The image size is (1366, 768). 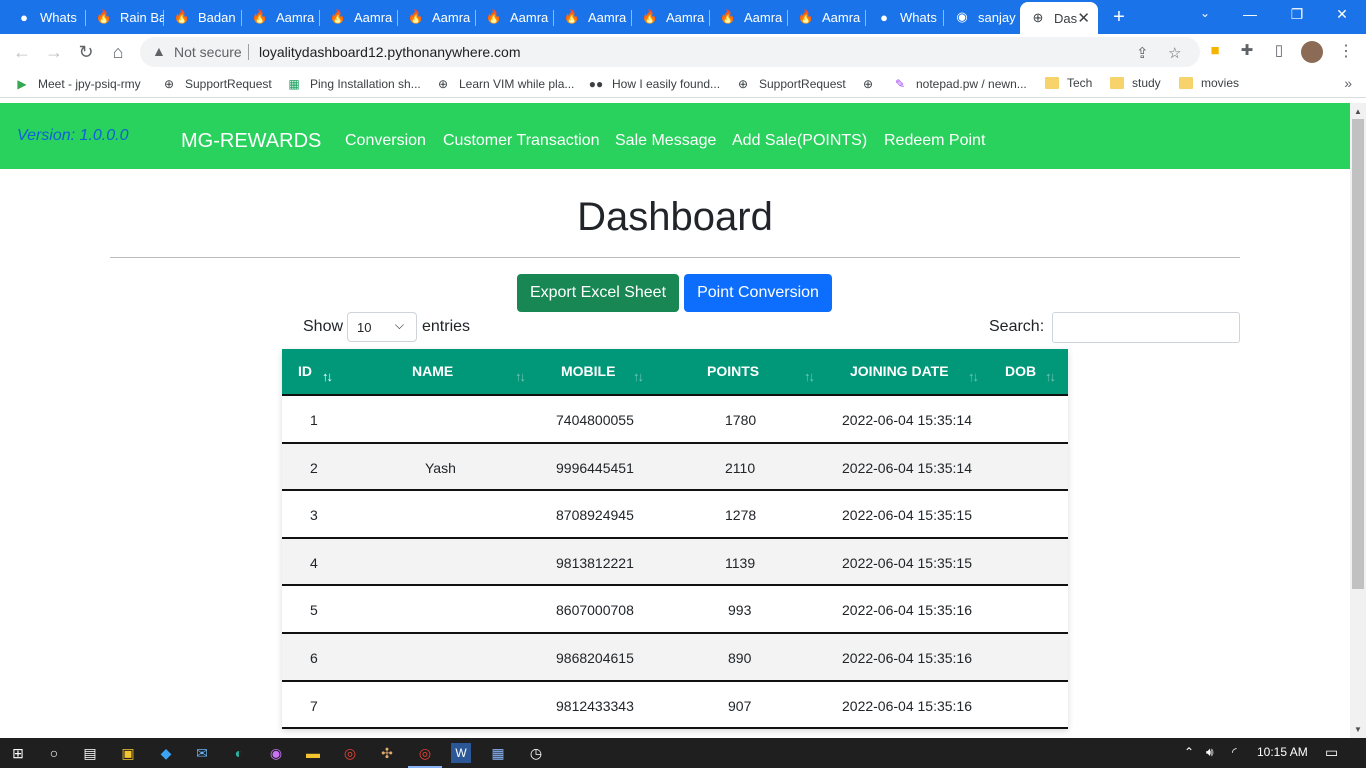 I want to click on column-header-name: NAME, so click(x=432, y=371).